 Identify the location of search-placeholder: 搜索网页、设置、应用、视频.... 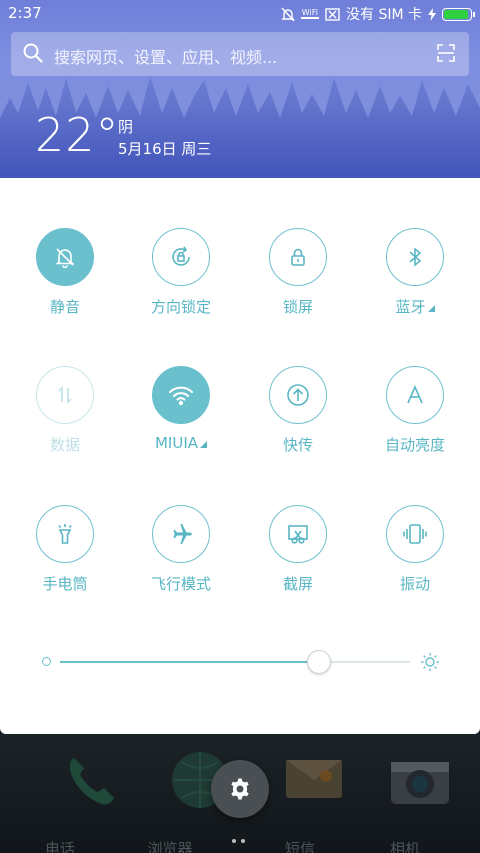
(166, 57).